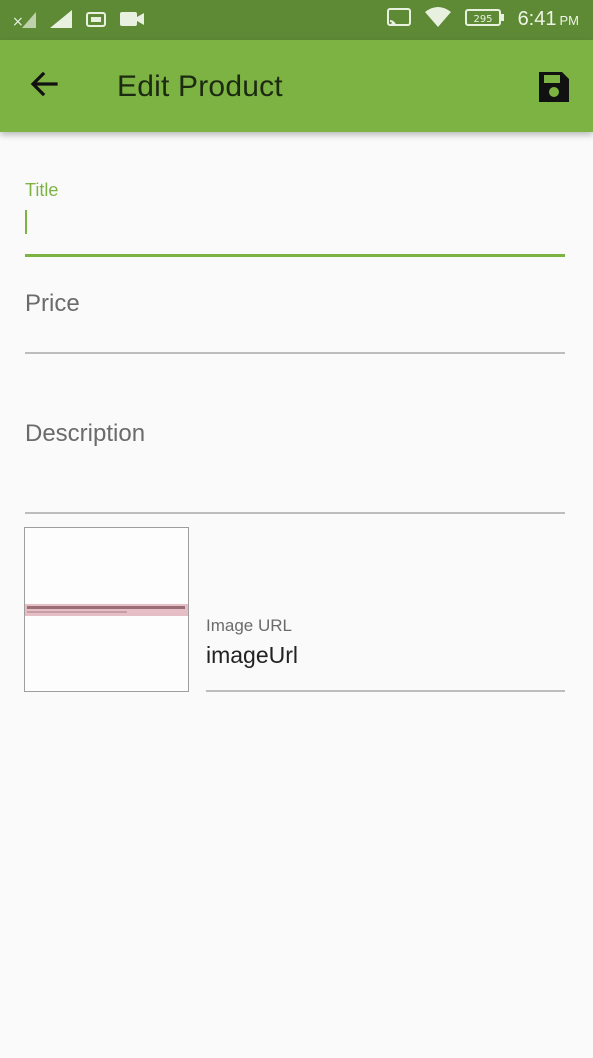 This screenshot has height=1058, width=593. Describe the element at coordinates (537, 19) in the screenshot. I see `time-value: 6:41` at that location.